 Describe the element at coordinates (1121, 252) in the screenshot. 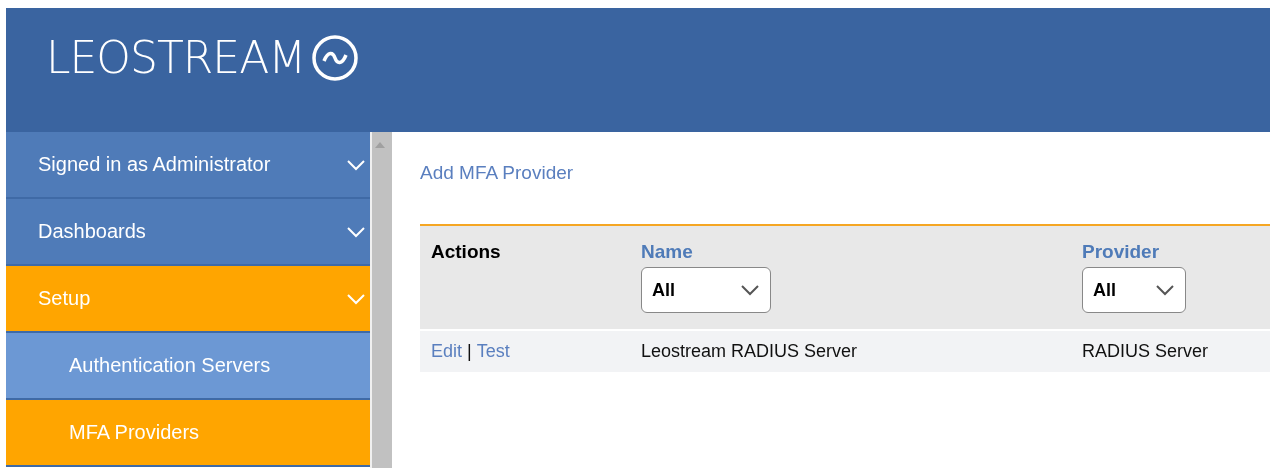

I see `column-title: Provider` at that location.